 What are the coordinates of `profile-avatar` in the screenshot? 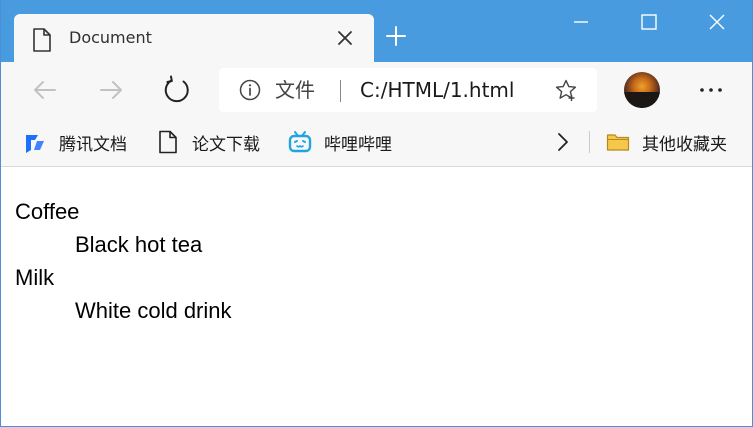 It's located at (642, 90).